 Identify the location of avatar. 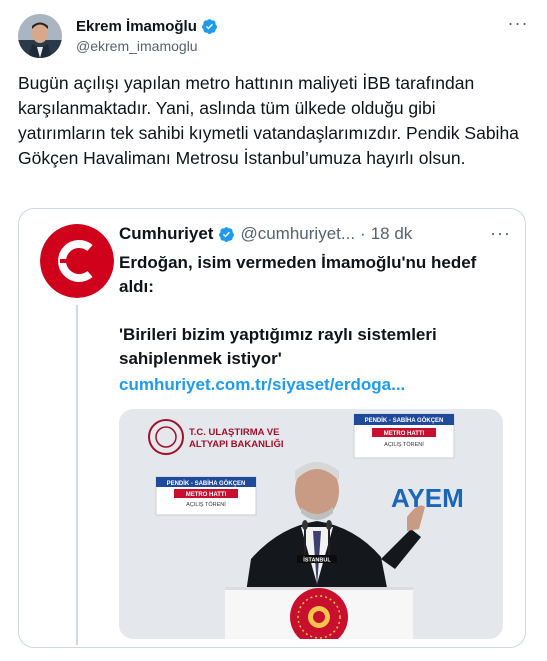
(40, 36).